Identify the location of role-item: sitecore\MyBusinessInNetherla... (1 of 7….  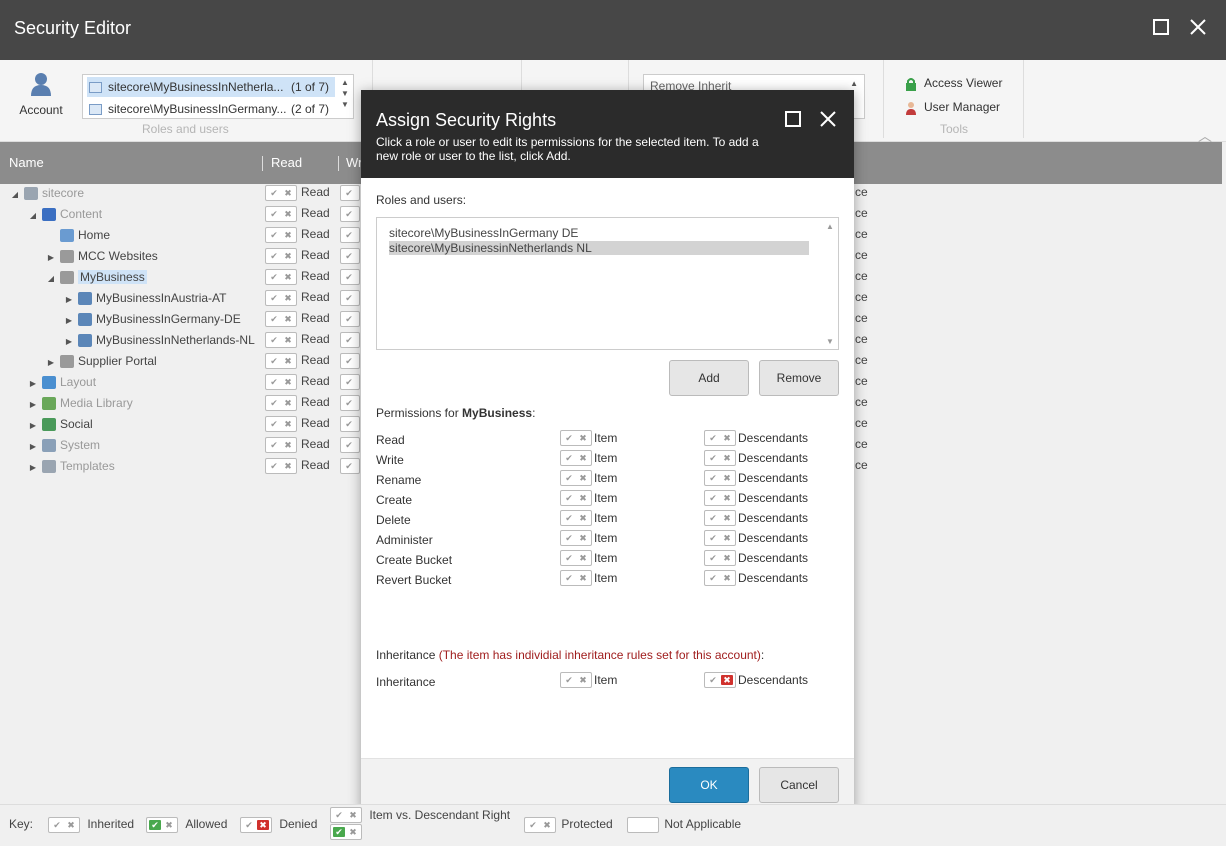
(211, 87).